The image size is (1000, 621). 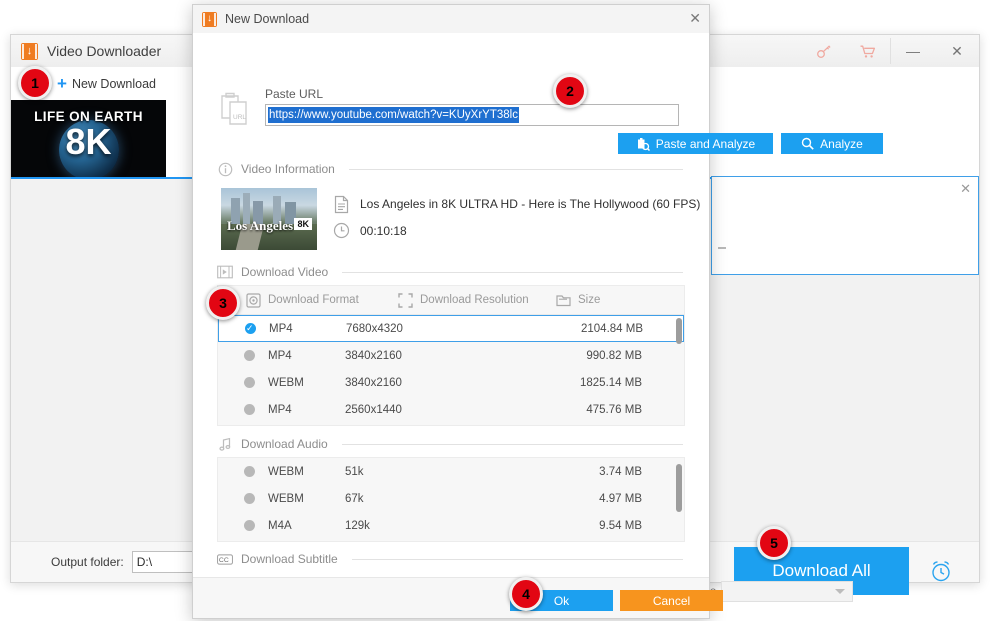 What do you see at coordinates (451, 382) in the screenshot?
I see `video-format-row: WEBM 3840x2160 1825.14 MB` at bounding box center [451, 382].